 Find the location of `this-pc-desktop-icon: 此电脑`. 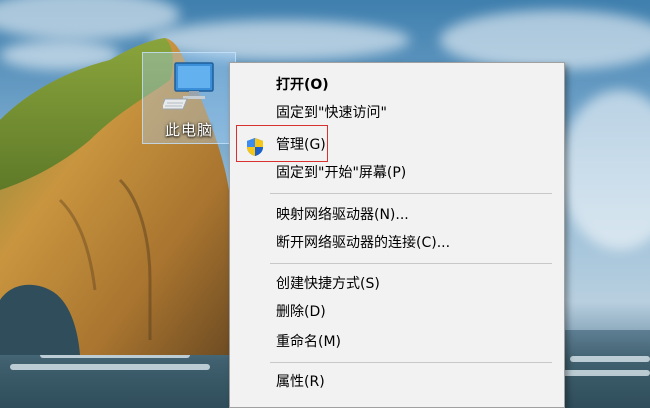

this-pc-desktop-icon: 此电脑 is located at coordinates (189, 98).